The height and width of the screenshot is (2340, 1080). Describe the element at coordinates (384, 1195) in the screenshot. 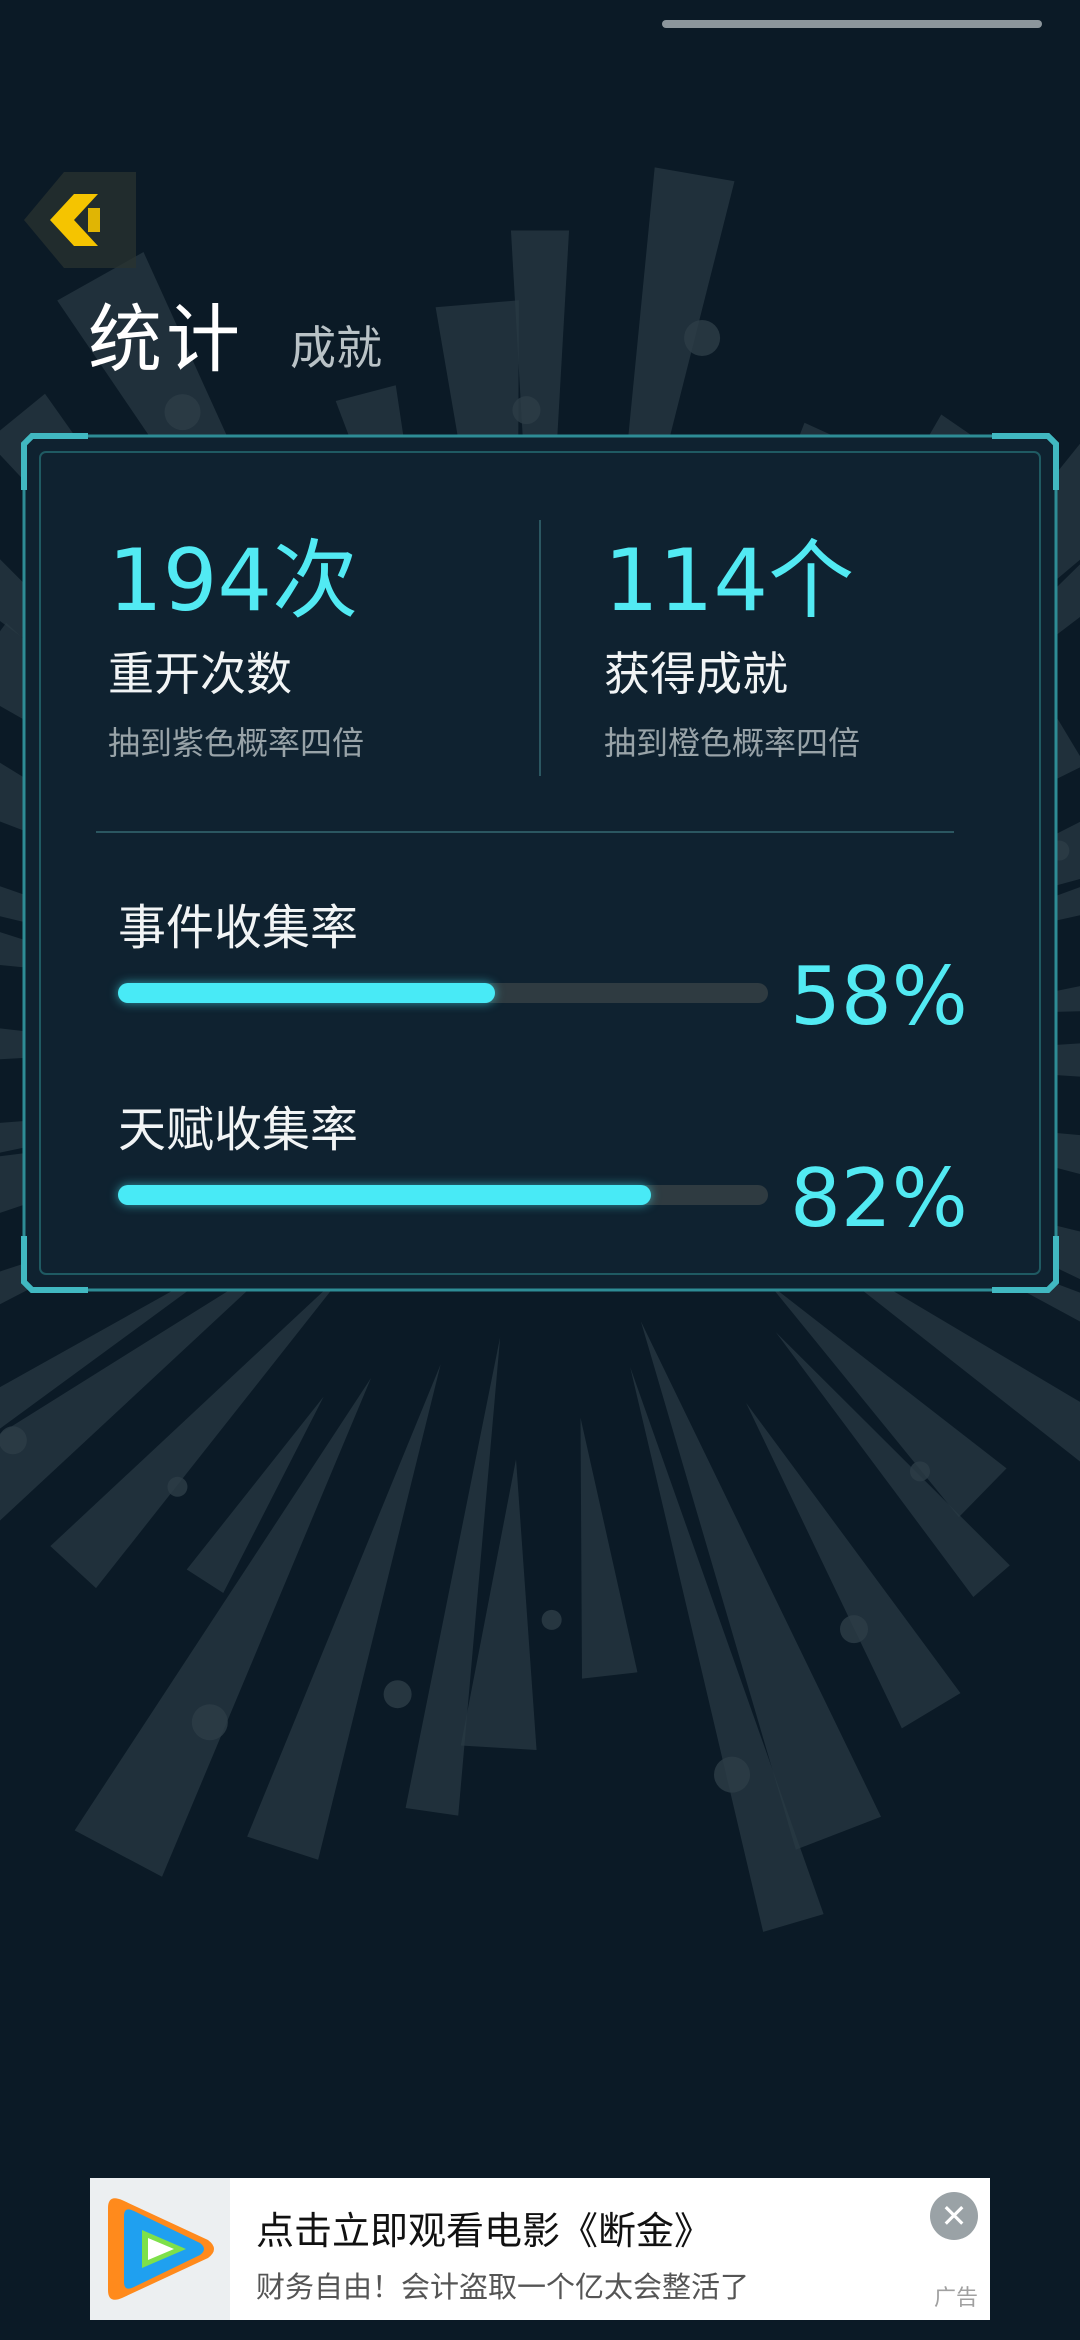

I see `talent-rate-fill` at that location.